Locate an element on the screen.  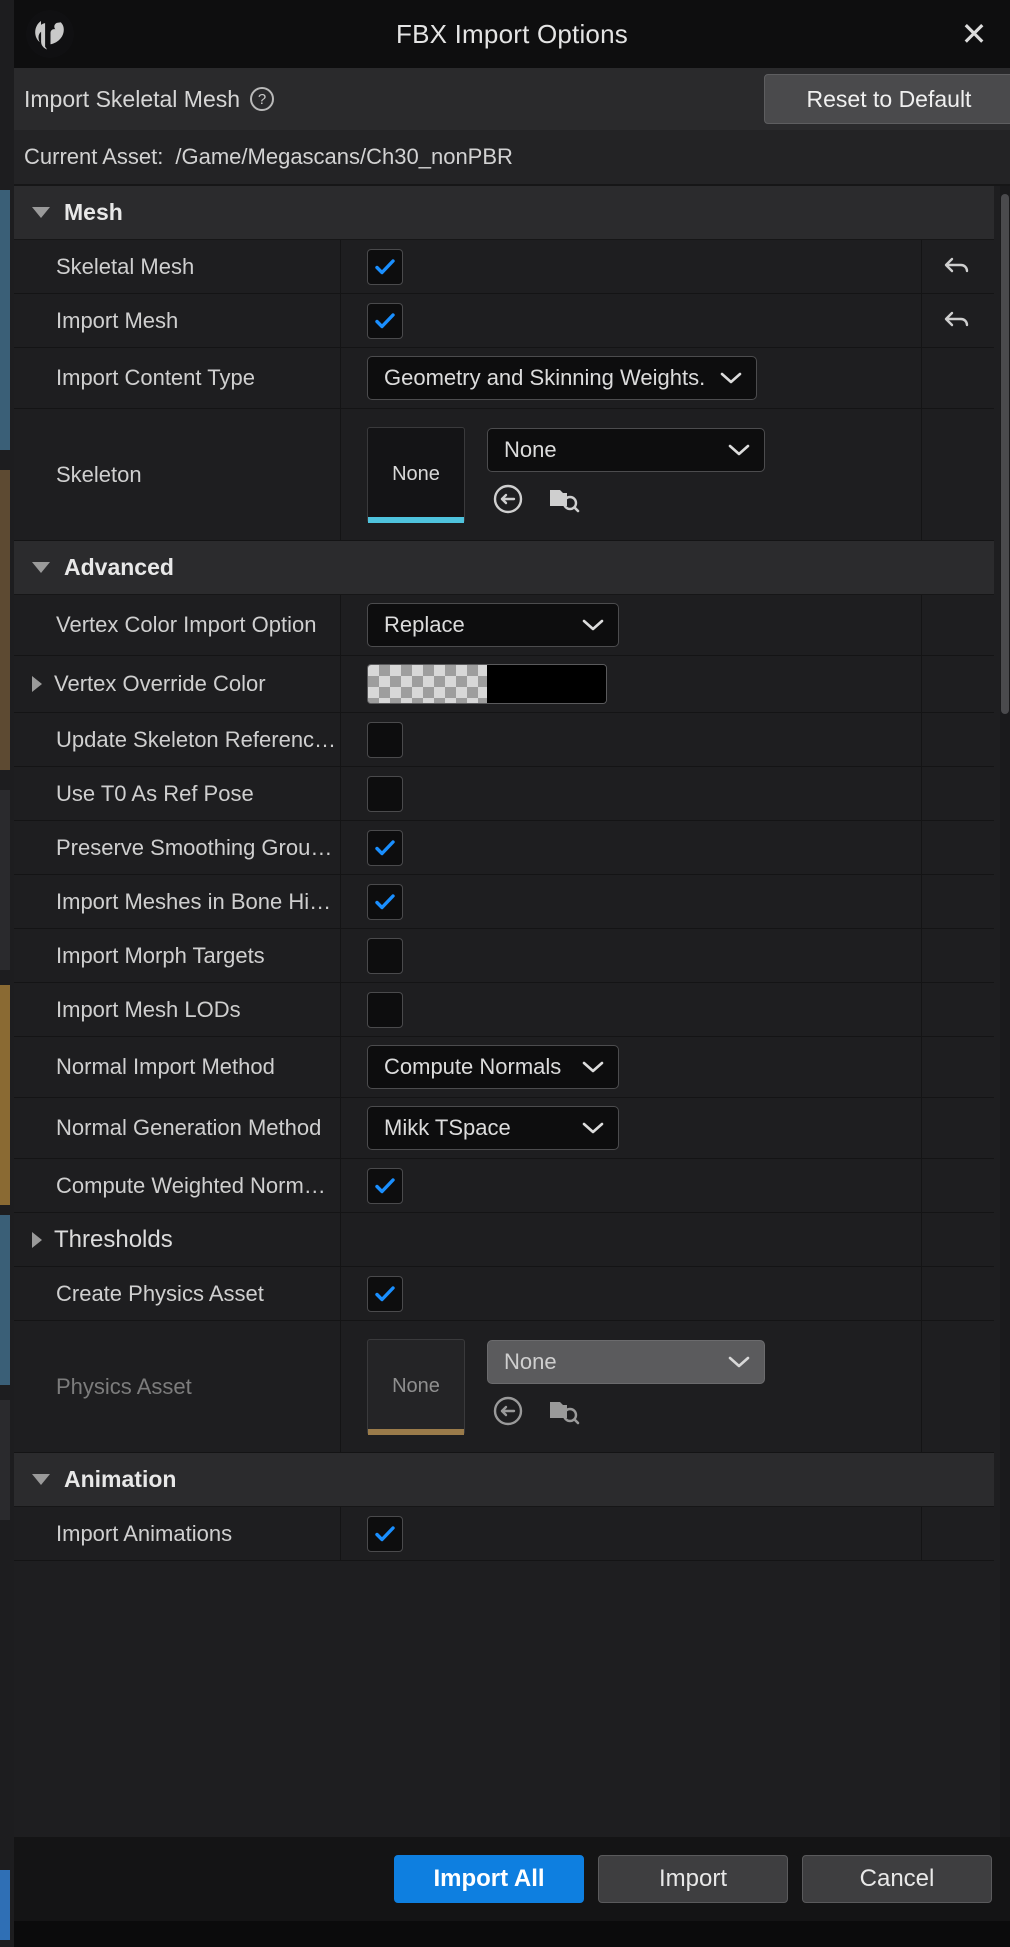
dialog-title: FBX Import Options is located at coordinates (512, 33).